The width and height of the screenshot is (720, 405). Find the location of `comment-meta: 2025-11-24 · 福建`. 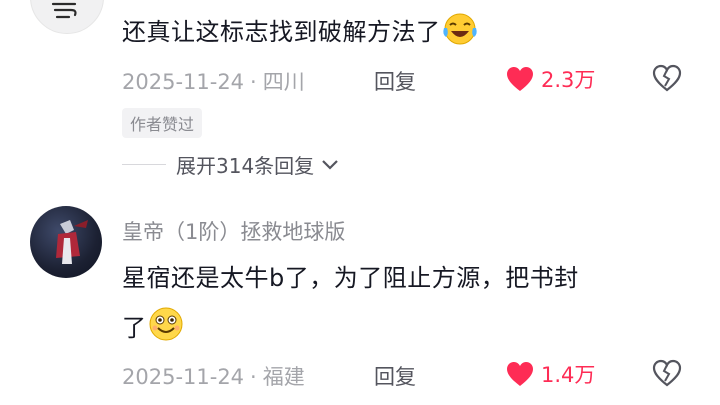

comment-meta: 2025-11-24 · 福建 is located at coordinates (213, 377).